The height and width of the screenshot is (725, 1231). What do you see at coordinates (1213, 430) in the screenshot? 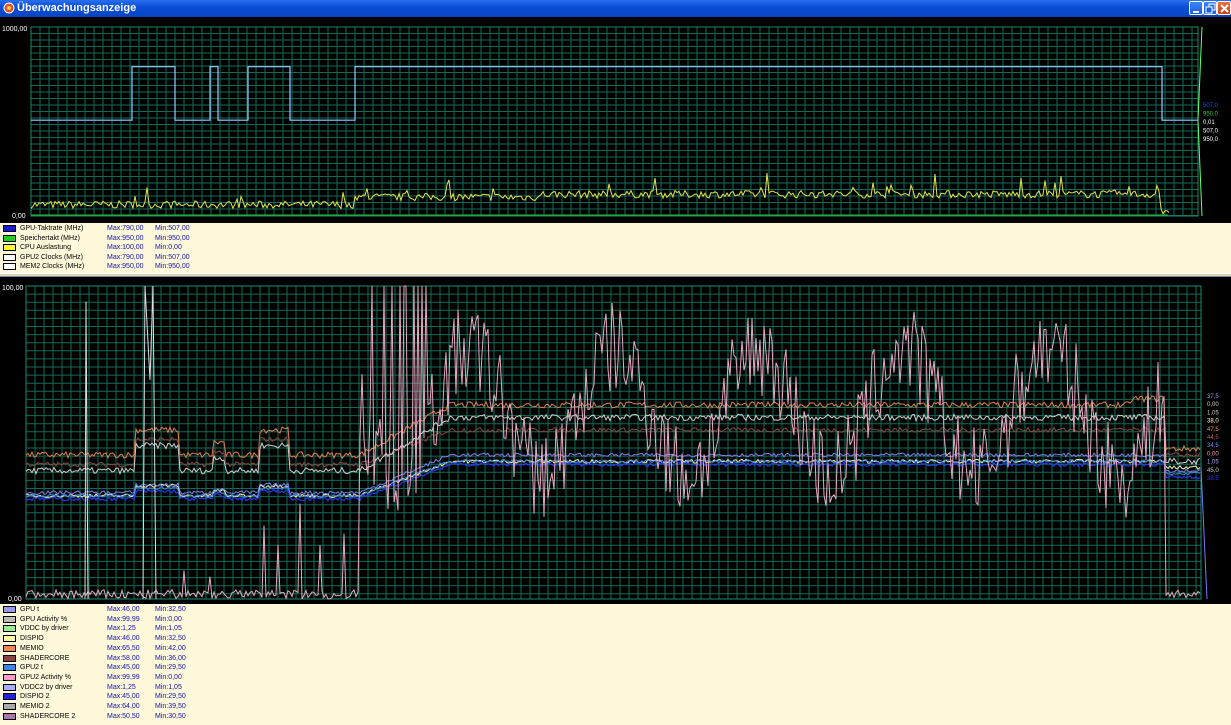
I see `current-value-label: 47,5` at bounding box center [1213, 430].